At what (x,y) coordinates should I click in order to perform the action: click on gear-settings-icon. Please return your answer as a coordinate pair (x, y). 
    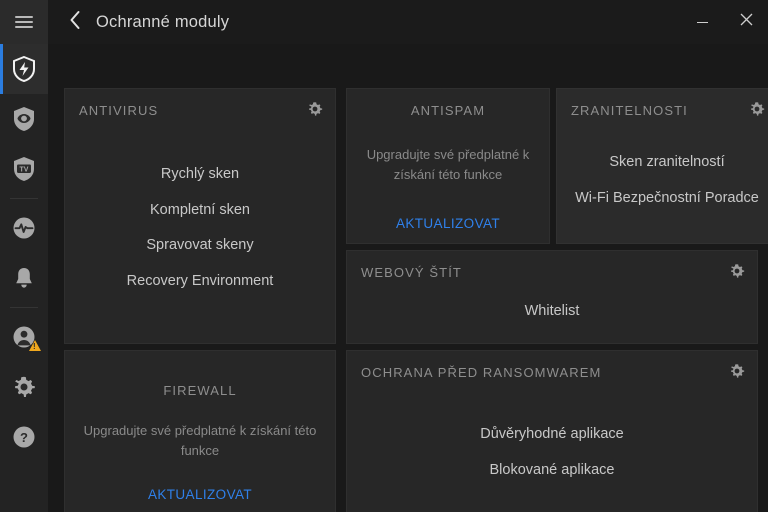
    Looking at the image, I should click on (24, 387).